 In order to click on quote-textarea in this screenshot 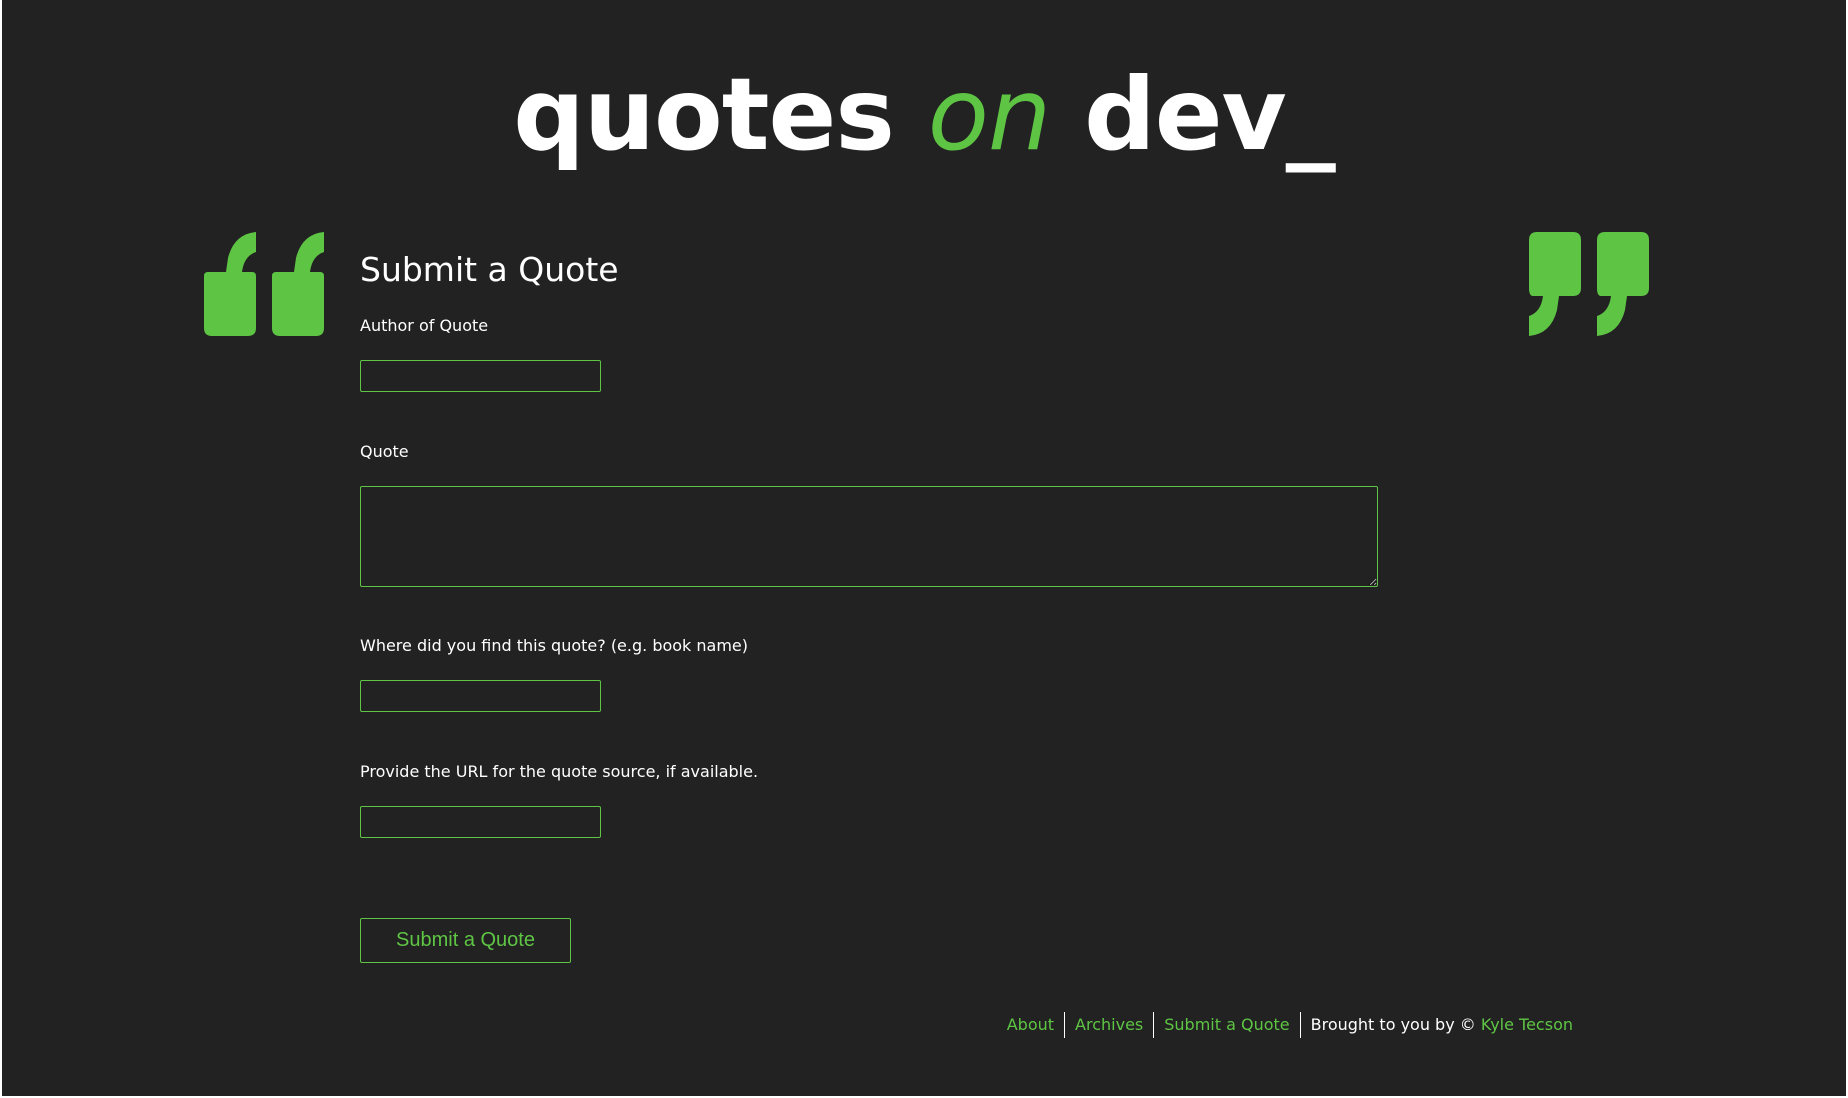, I will do `click(869, 536)`.